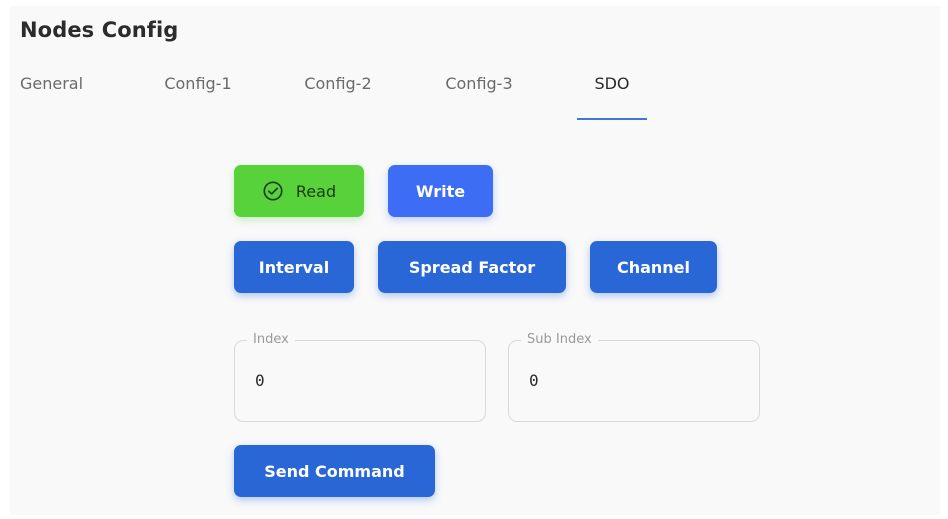 The height and width of the screenshot is (519, 948). Describe the element at coordinates (355, 380) in the screenshot. I see `index-input` at that location.